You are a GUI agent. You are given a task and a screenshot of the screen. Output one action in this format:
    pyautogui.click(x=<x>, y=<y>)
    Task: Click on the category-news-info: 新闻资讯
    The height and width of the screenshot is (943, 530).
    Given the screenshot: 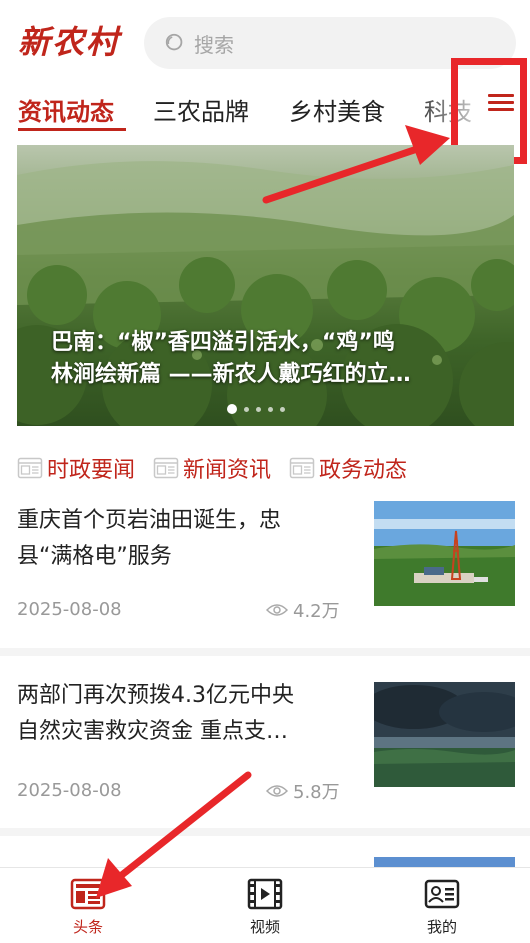 What is the action you would take?
    pyautogui.click(x=212, y=468)
    